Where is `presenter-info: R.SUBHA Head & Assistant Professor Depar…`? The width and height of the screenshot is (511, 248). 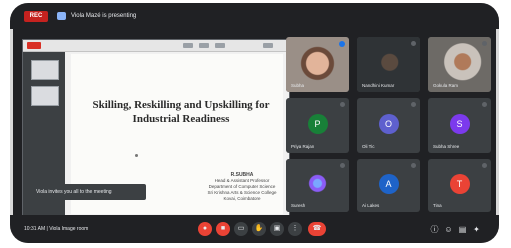 presenter-info: R.SUBHA Head & Assistant Professor Depar… is located at coordinates (242, 187).